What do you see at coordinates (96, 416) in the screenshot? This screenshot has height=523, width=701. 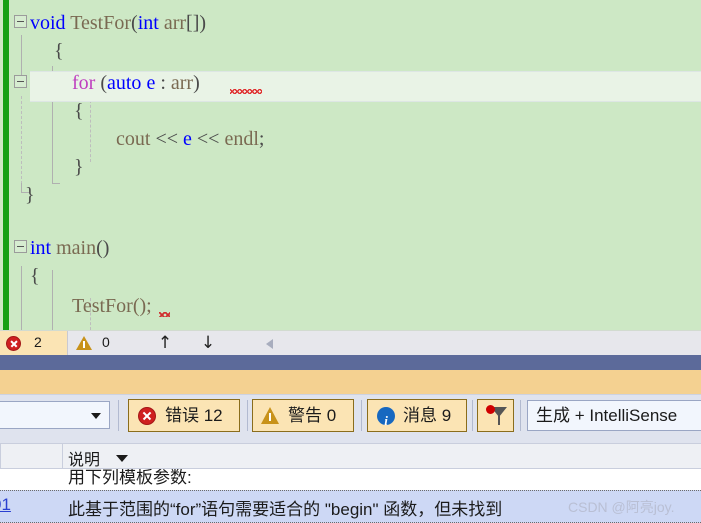 I see `chevron-down-icon` at bounding box center [96, 416].